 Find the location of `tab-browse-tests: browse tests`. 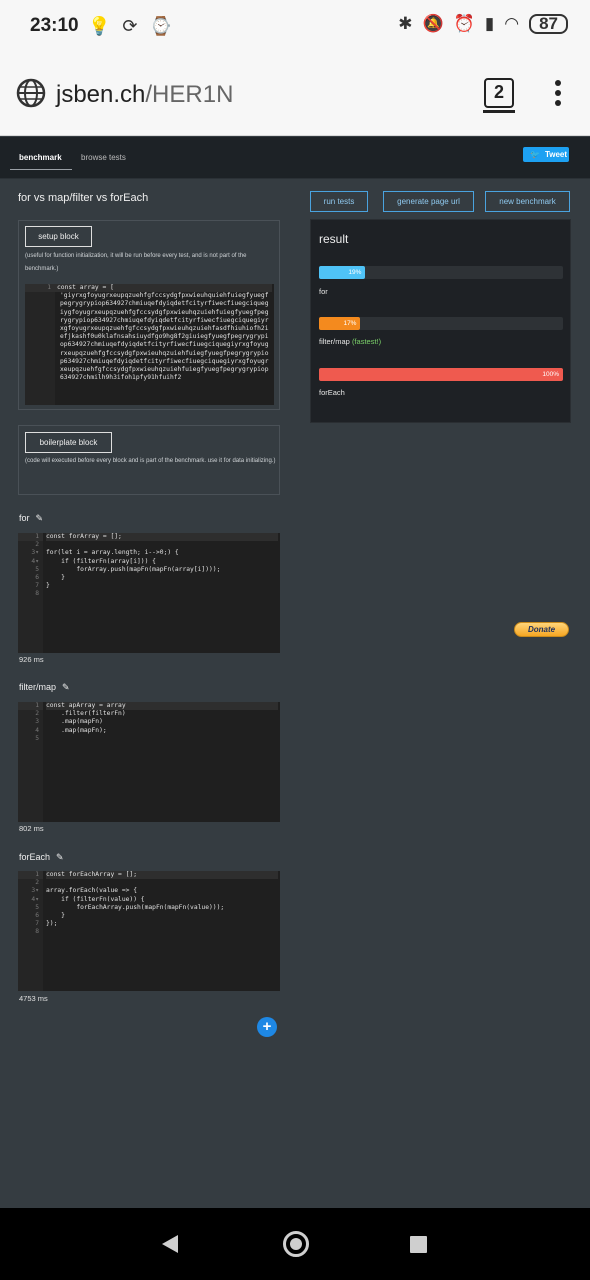

tab-browse-tests: browse tests is located at coordinates (103, 157).